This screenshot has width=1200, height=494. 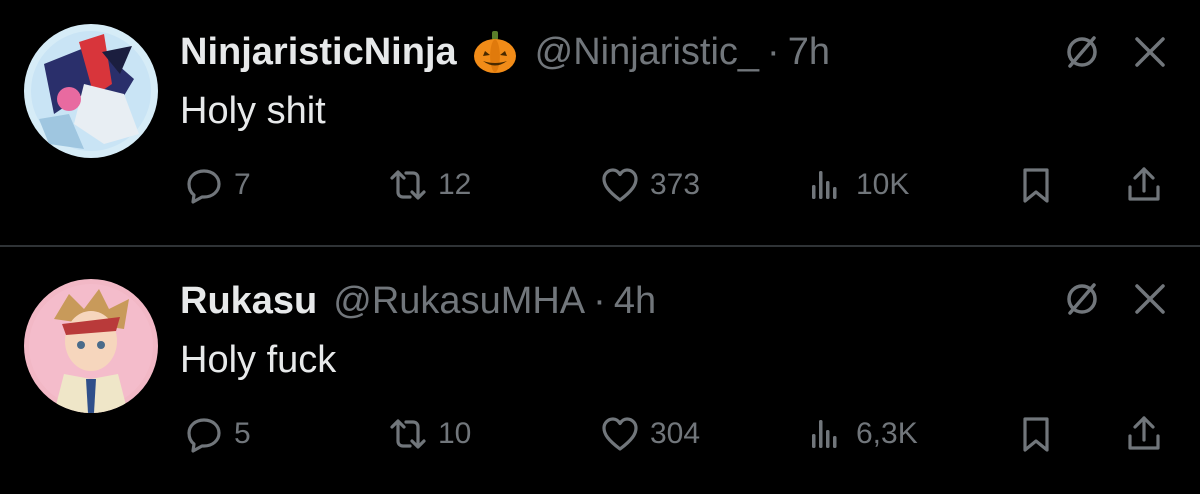 What do you see at coordinates (635, 301) in the screenshot?
I see `timestamp: 4h` at bounding box center [635, 301].